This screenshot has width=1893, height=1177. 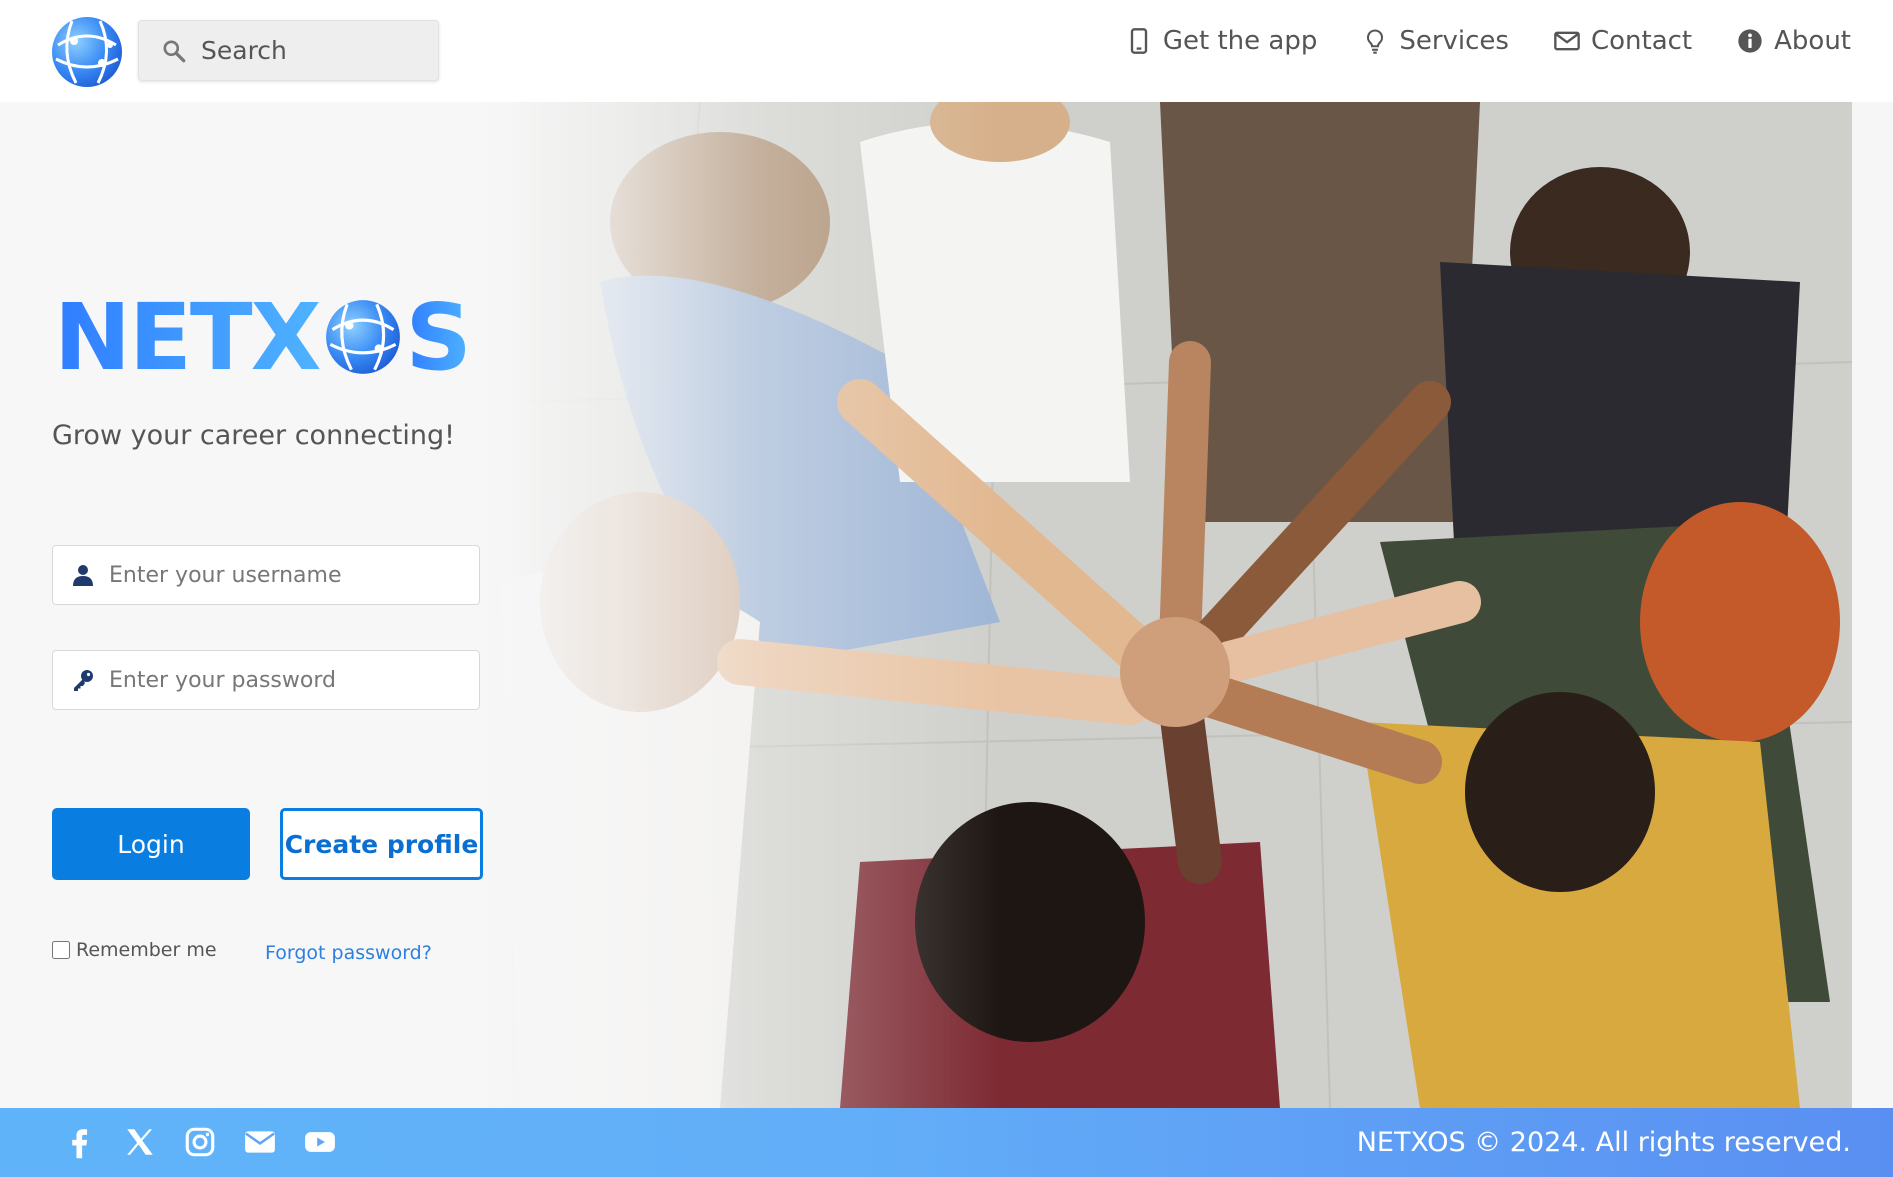 I want to click on nav-label: Contact, so click(x=1641, y=41).